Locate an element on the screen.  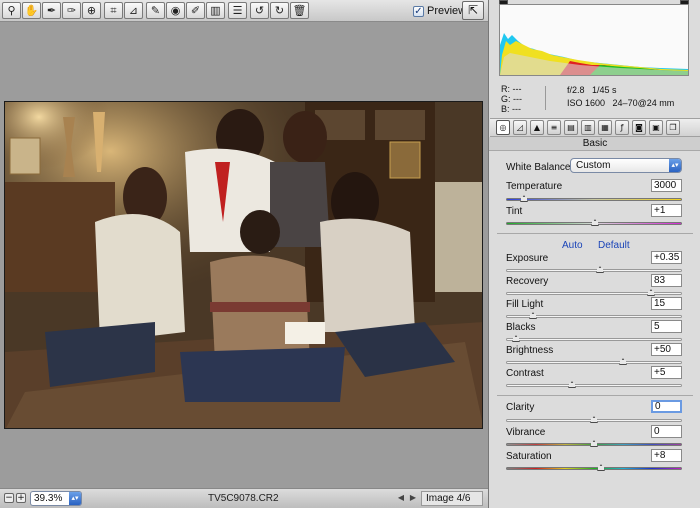
panel-tabs: ◎ ◿ ▲ ≡ ▤ ▥ ▦ ƒ ◙ ▣ ❐ is located at coordinates (595, 127).